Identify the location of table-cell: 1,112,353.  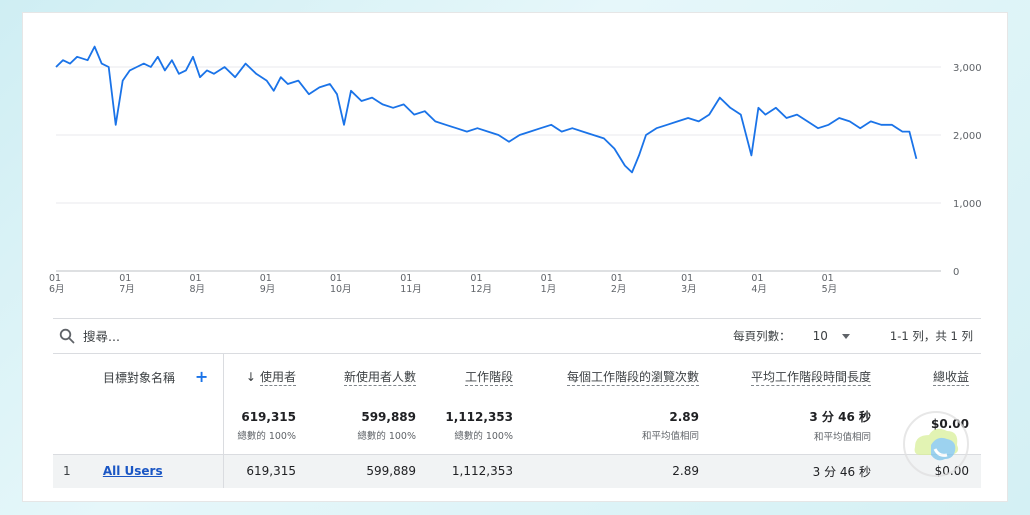
(476, 470).